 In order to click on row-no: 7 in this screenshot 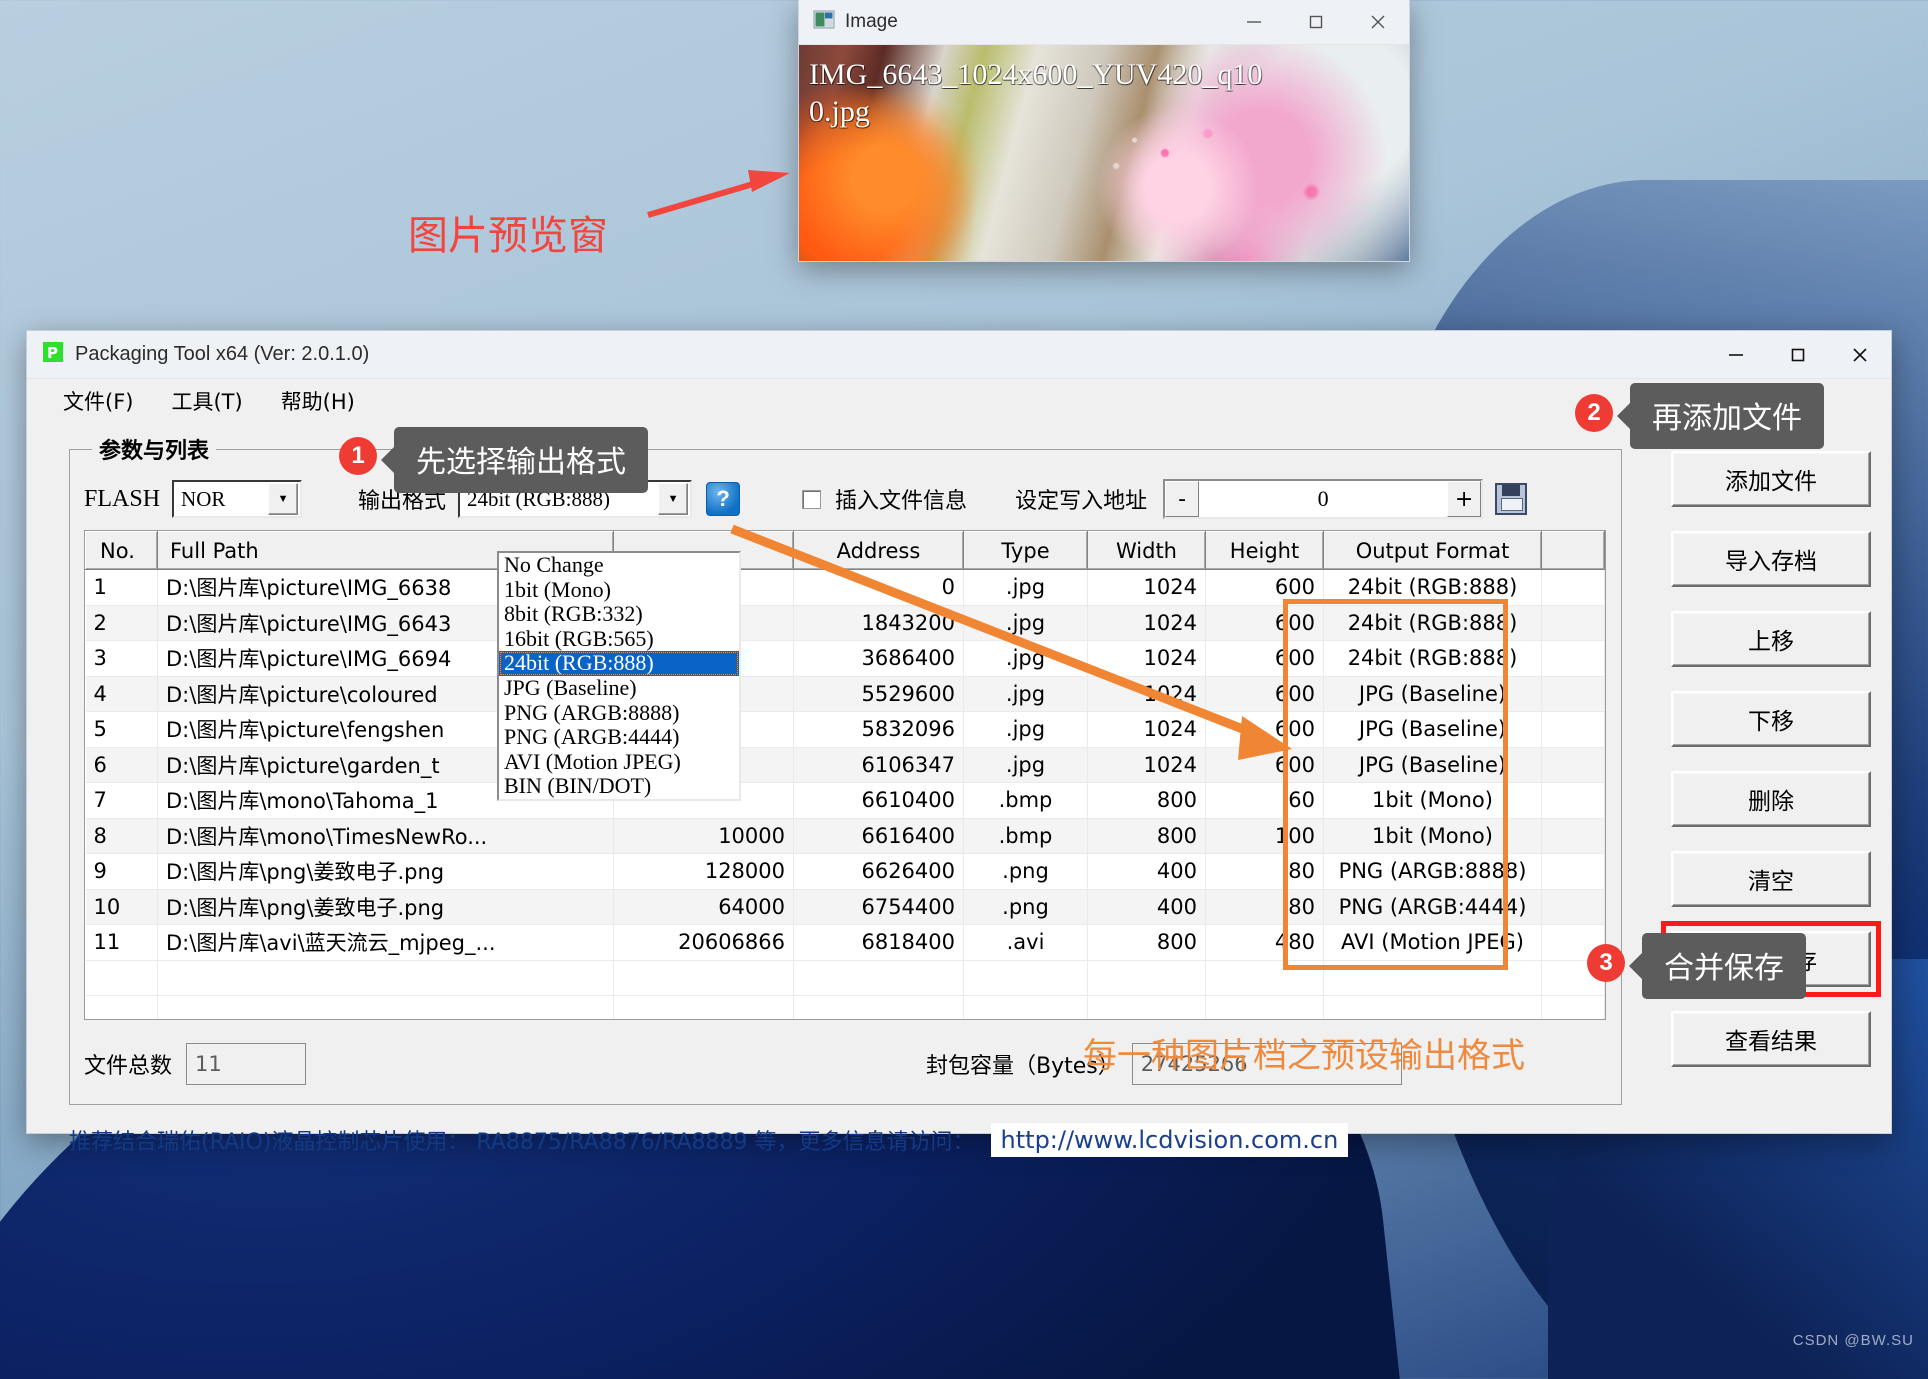, I will do `click(121, 800)`.